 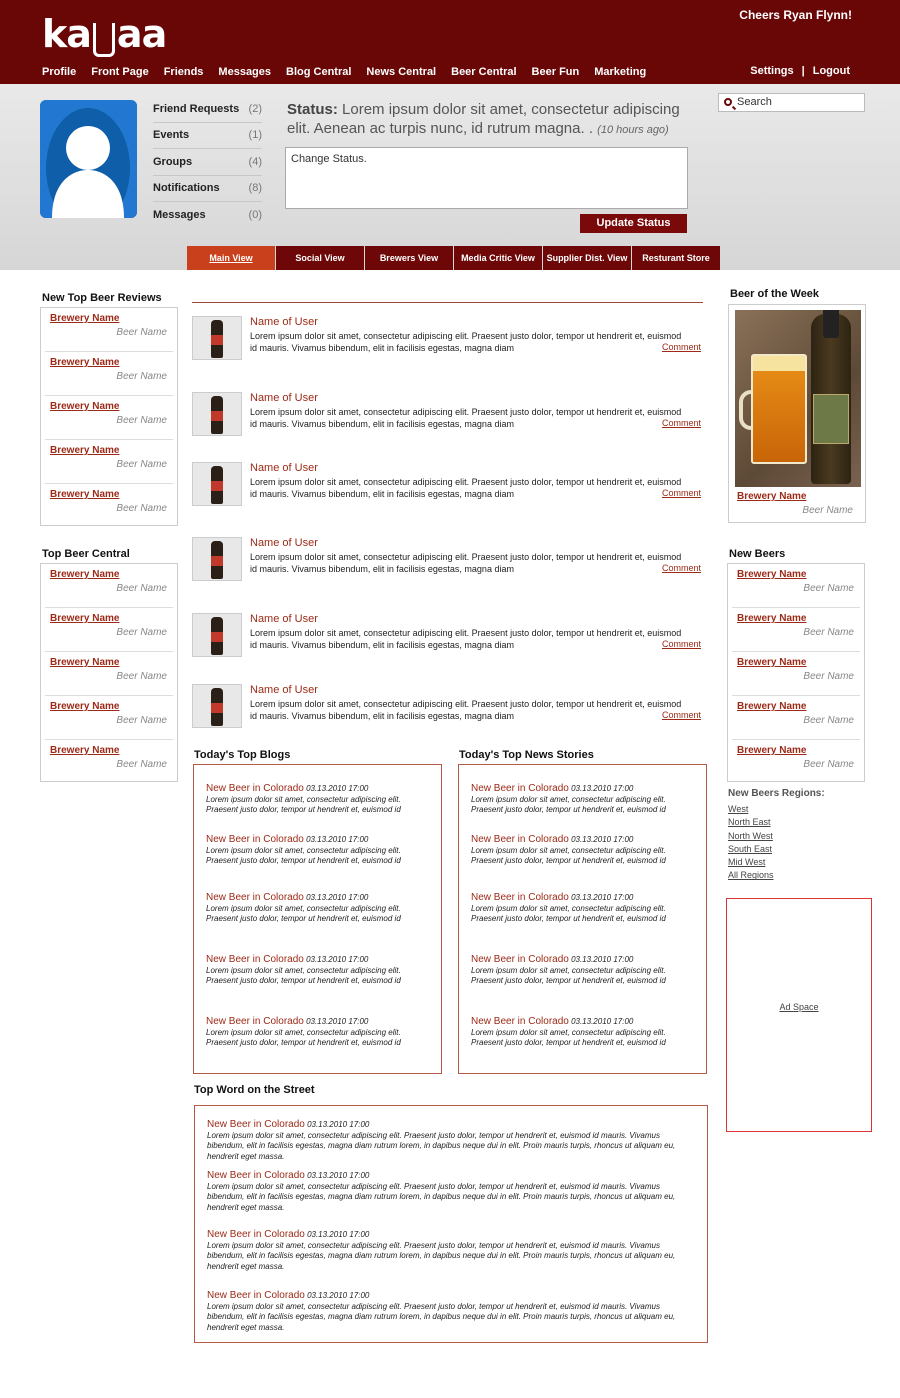 What do you see at coordinates (776, 862) in the screenshot?
I see `region-link-mid-west: Mid West` at bounding box center [776, 862].